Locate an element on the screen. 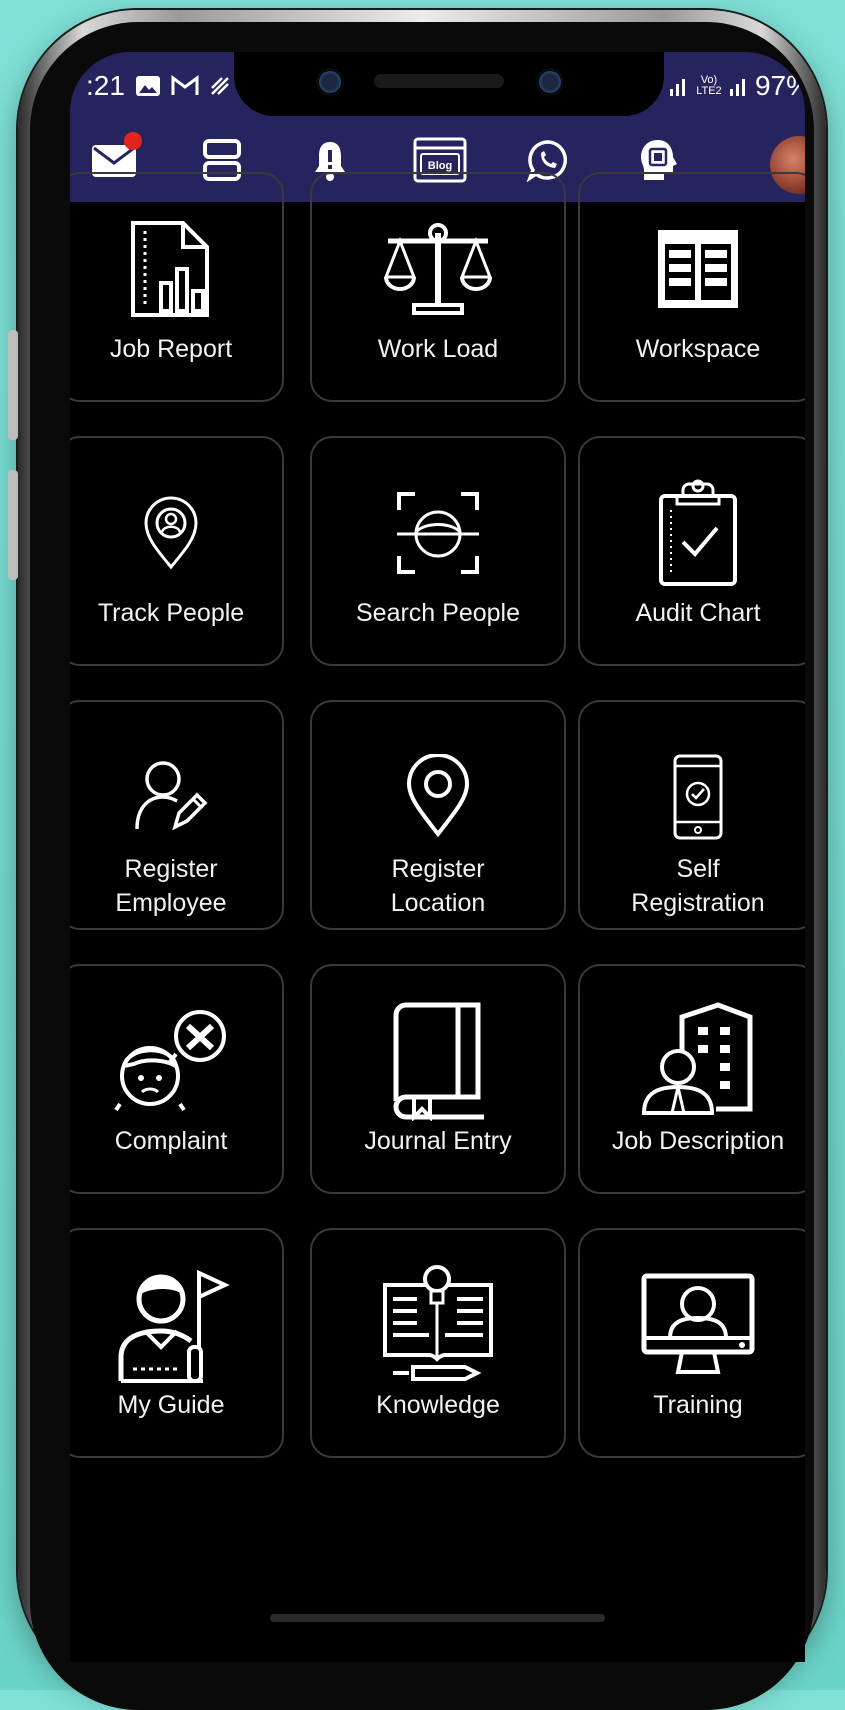 The width and height of the screenshot is (845, 1710). clipboard-check-icon is located at coordinates (698, 532).